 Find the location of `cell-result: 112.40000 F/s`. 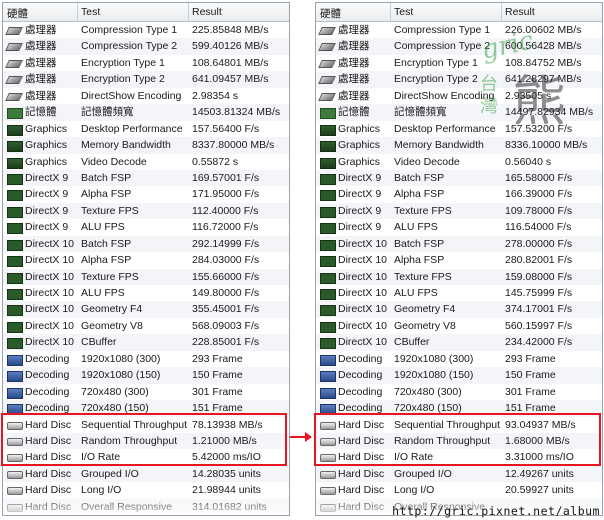

cell-result: 112.40000 F/s is located at coordinates (225, 210).